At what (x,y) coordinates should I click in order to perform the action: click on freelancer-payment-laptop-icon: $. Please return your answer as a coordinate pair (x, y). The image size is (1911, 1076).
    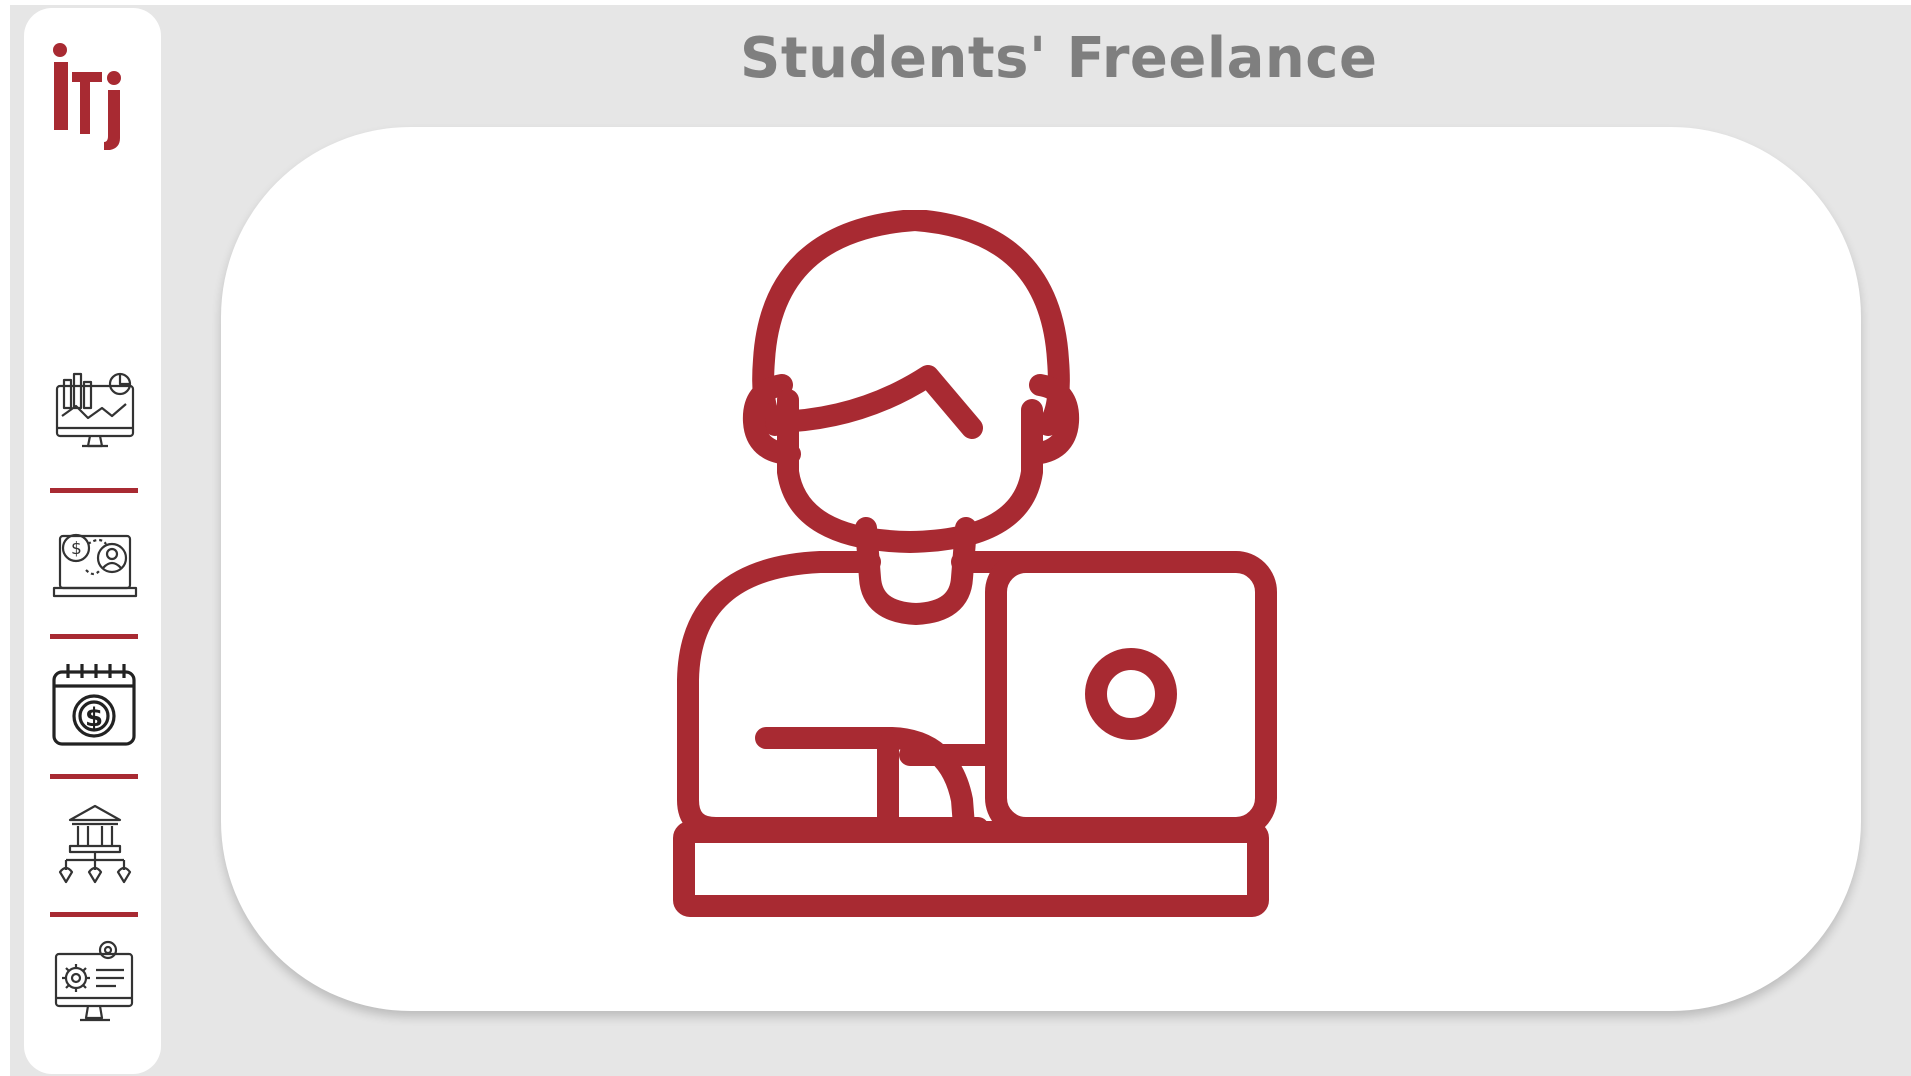
    Looking at the image, I should click on (95, 567).